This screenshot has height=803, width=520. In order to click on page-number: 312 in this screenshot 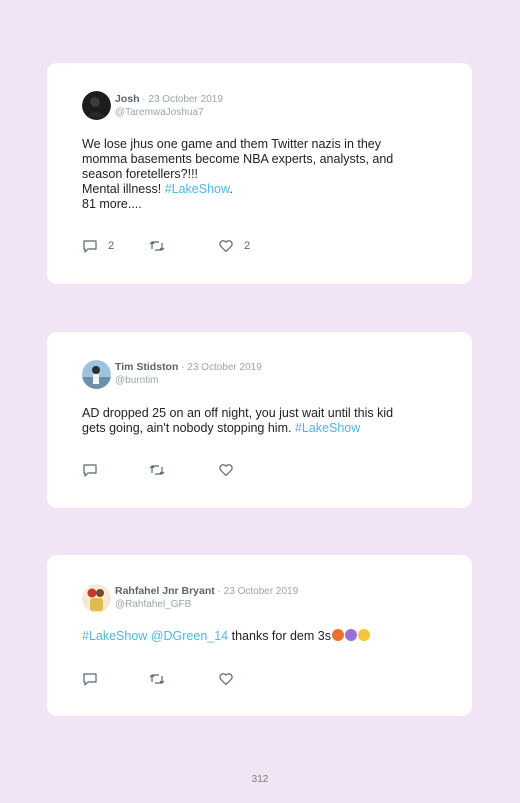, I will do `click(260, 779)`.